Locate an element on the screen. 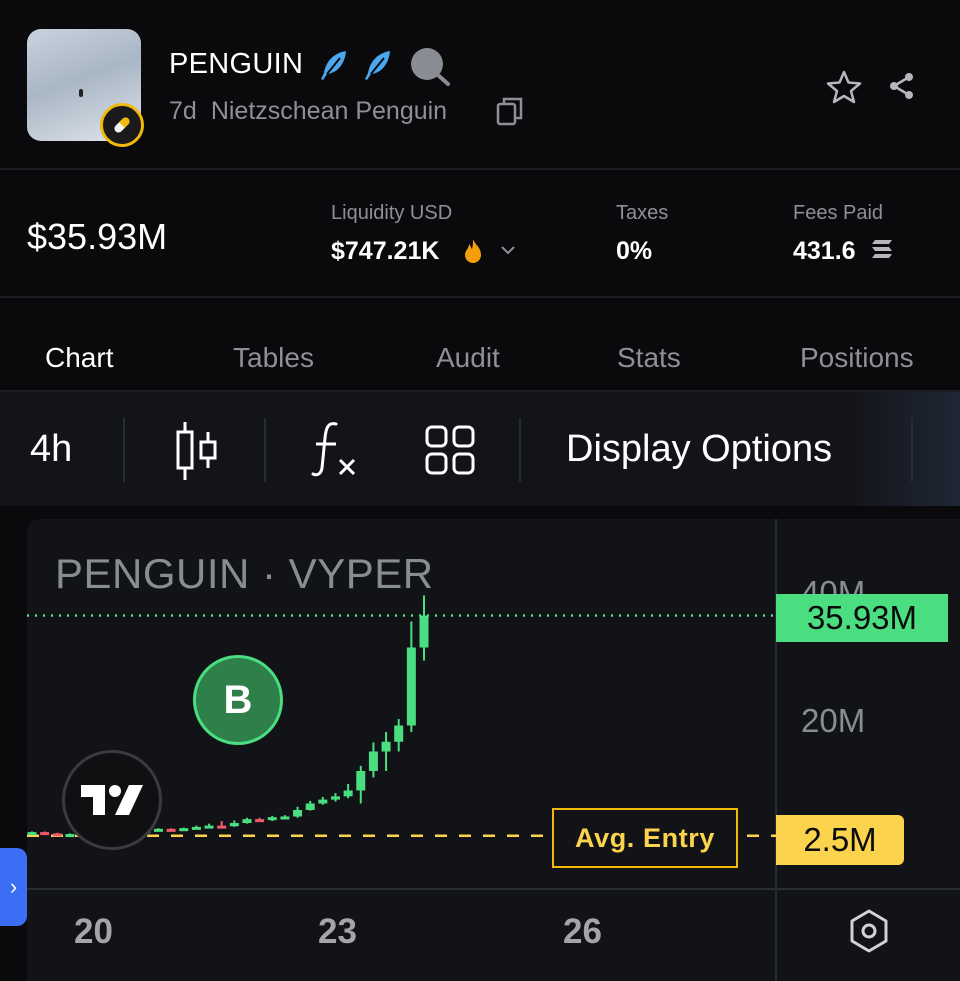 This screenshot has height=981, width=960. fees-label: Fees Paid is located at coordinates (838, 213).